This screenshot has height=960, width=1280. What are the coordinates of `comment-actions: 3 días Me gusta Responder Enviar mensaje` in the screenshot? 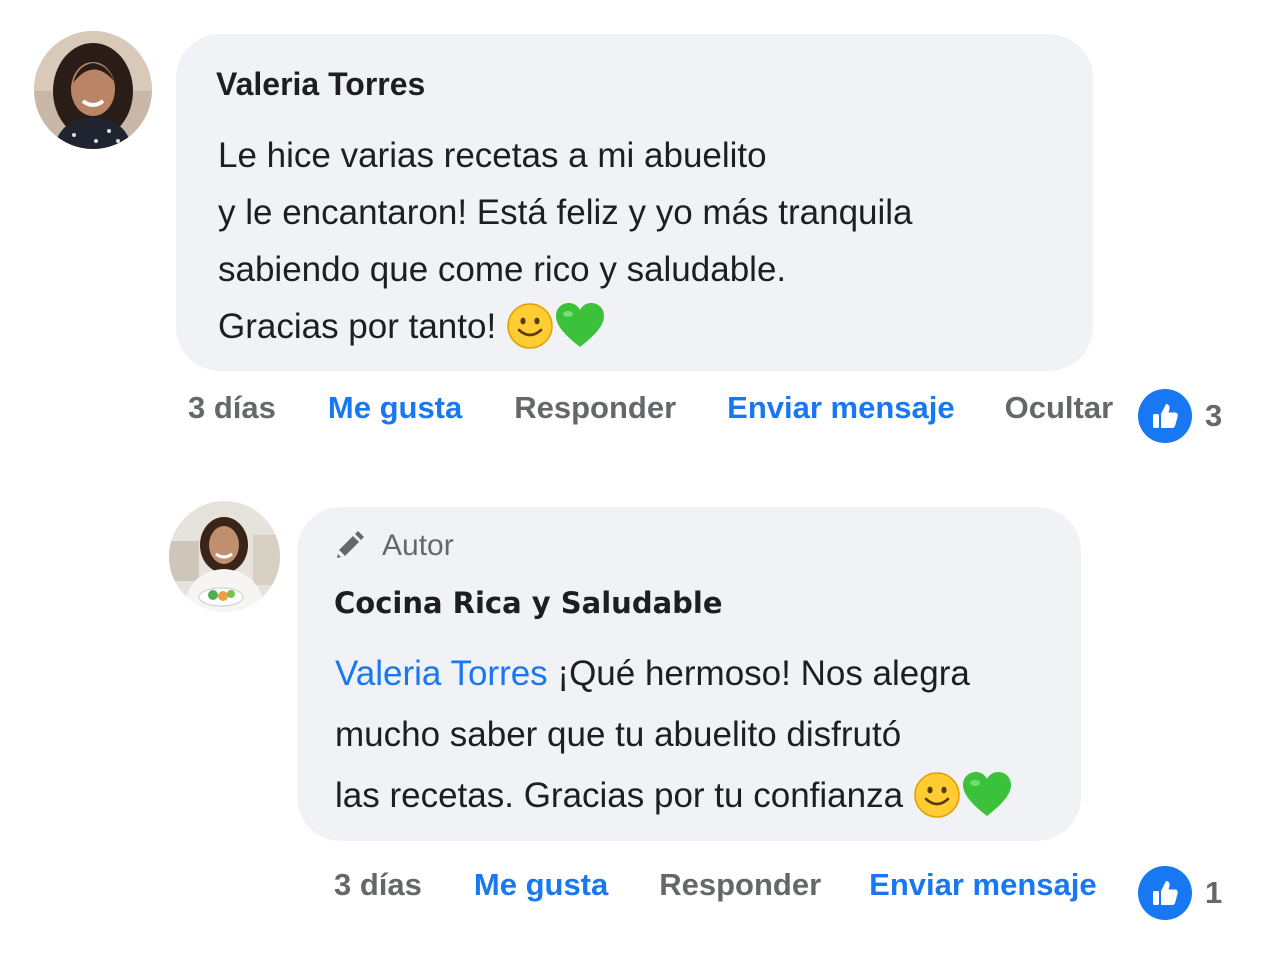 It's located at (715, 885).